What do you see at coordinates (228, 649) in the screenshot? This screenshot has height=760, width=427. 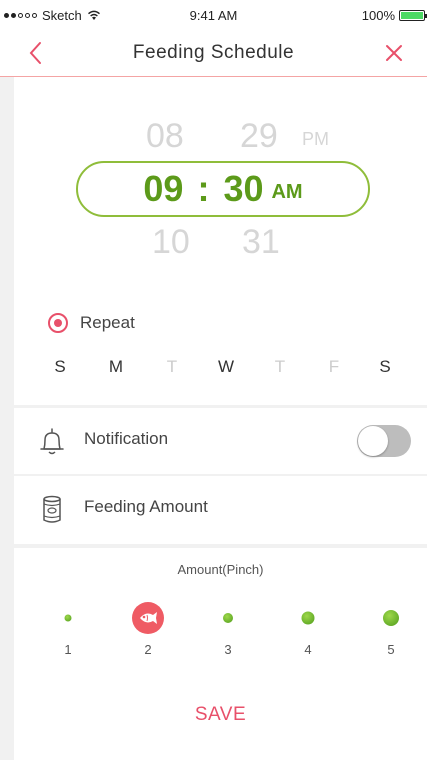 I see `amount-level-number: 3` at bounding box center [228, 649].